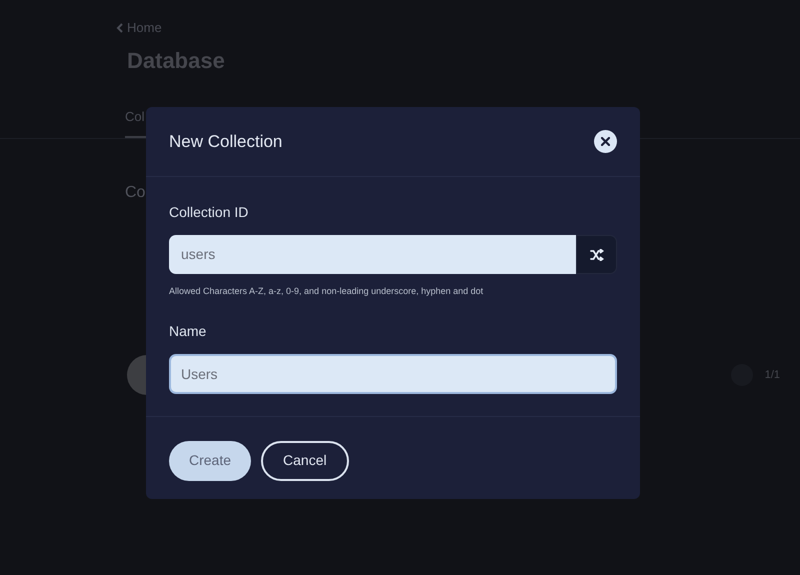 This screenshot has width=800, height=575. What do you see at coordinates (139, 28) in the screenshot?
I see `back-link: Home` at bounding box center [139, 28].